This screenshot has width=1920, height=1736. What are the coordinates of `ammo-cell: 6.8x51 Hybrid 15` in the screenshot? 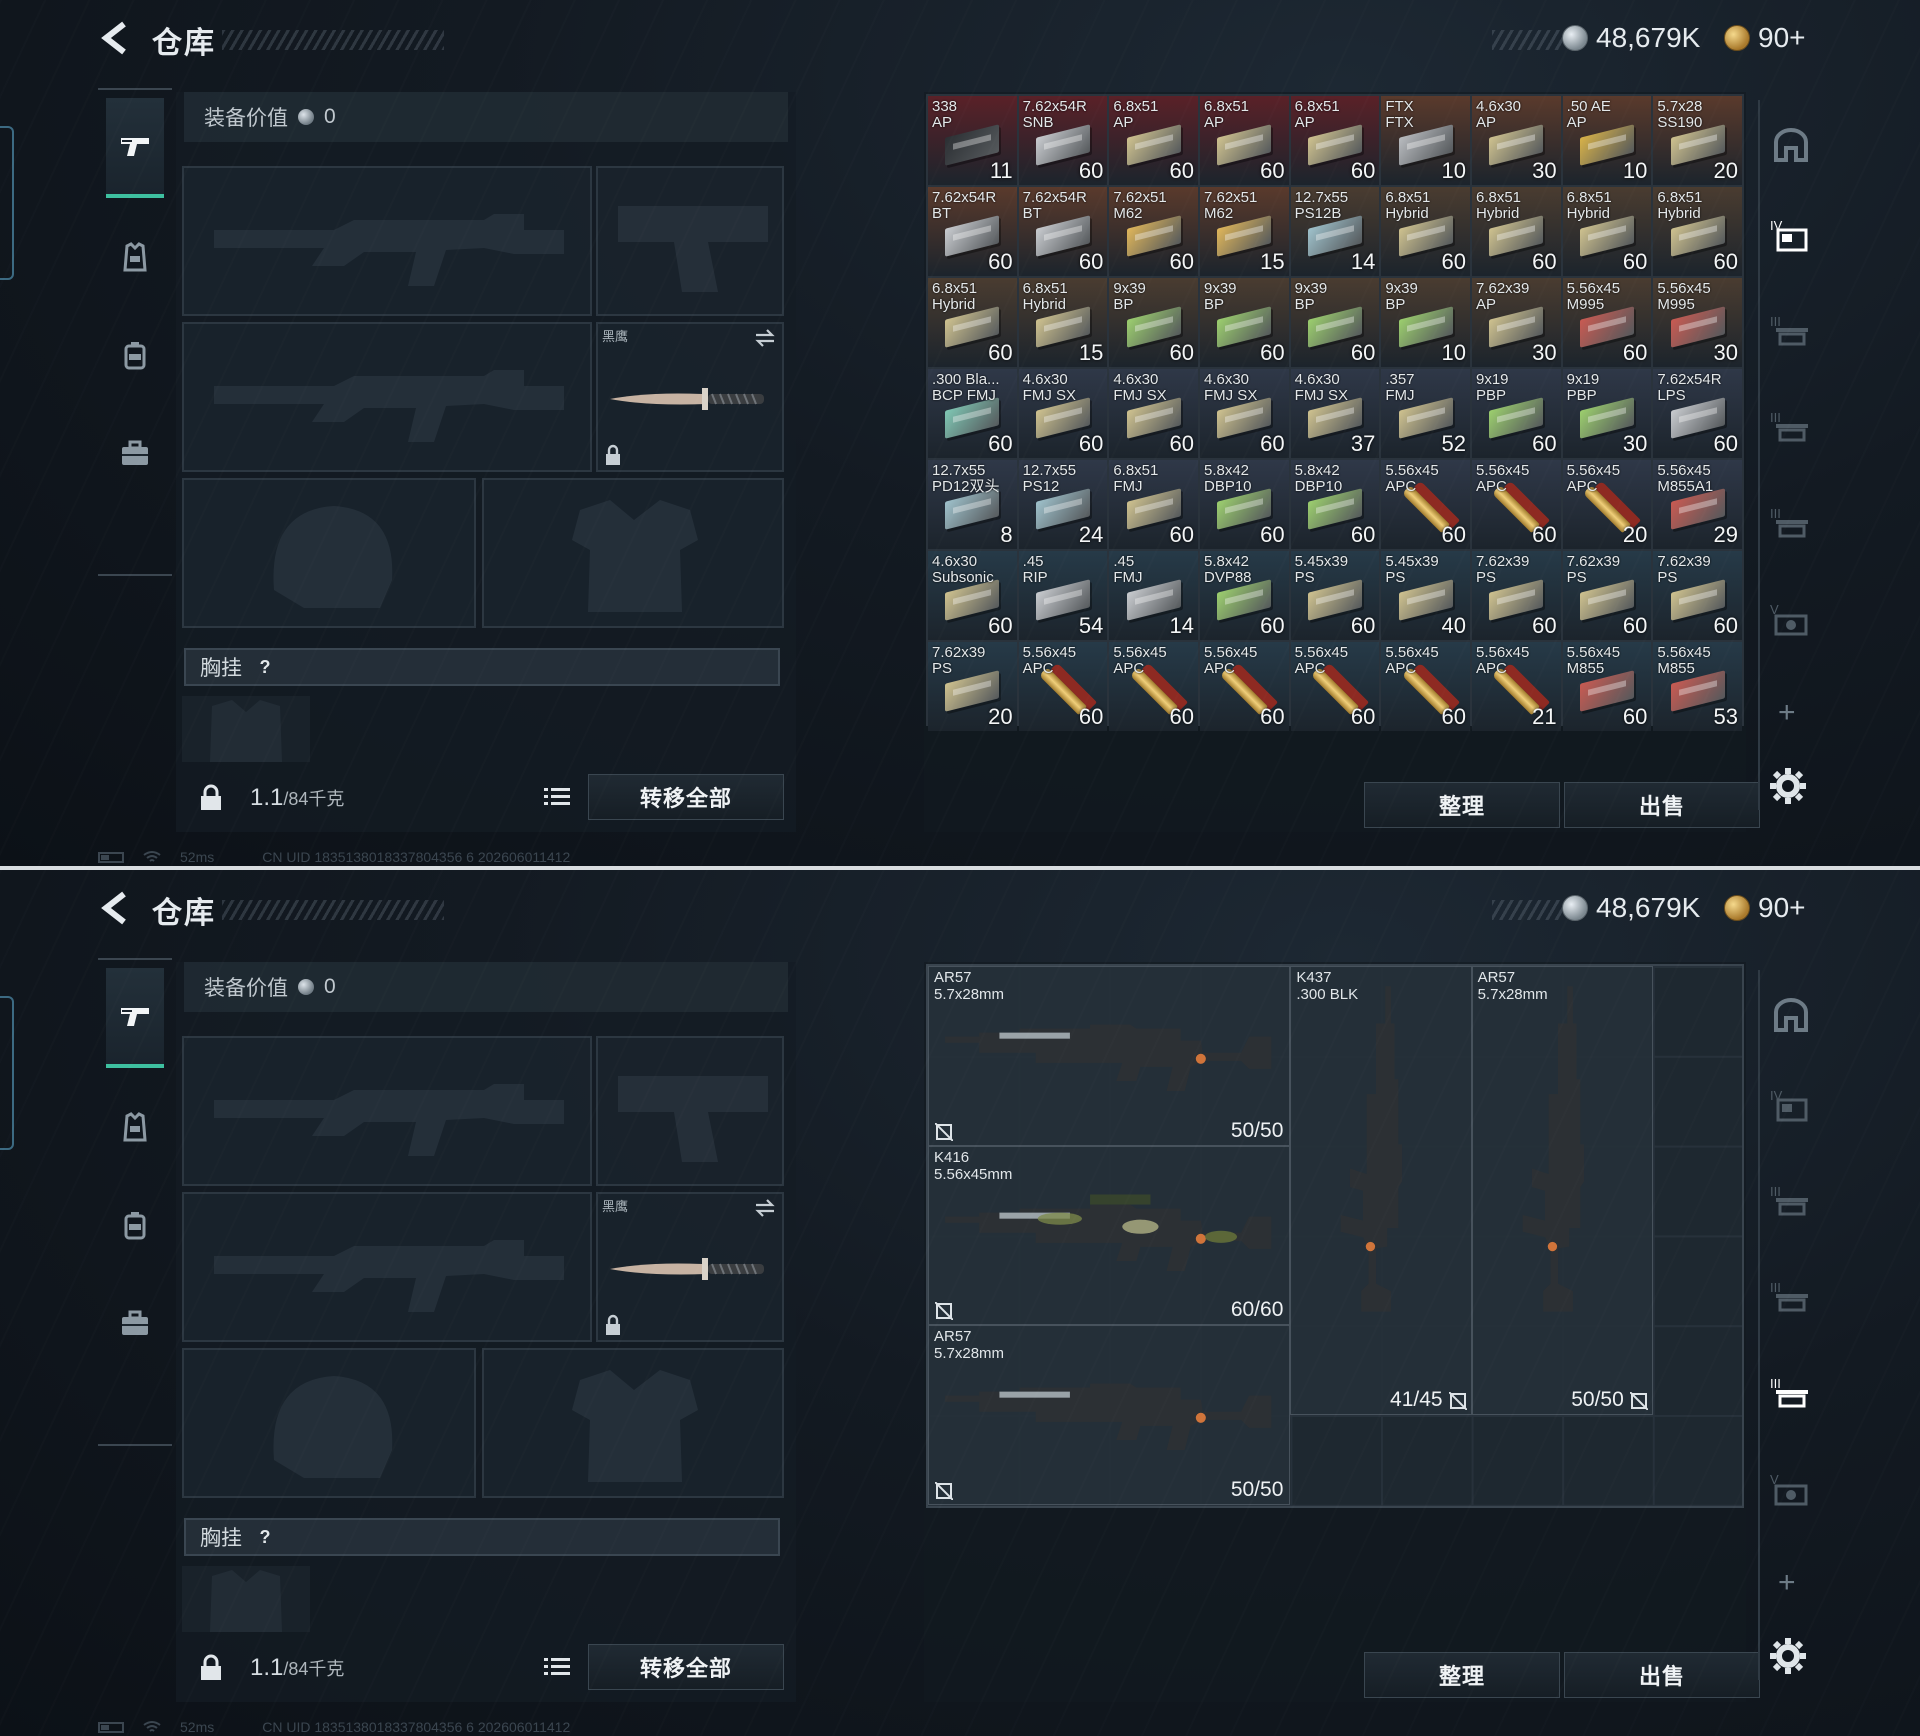 It's located at (1063, 322).